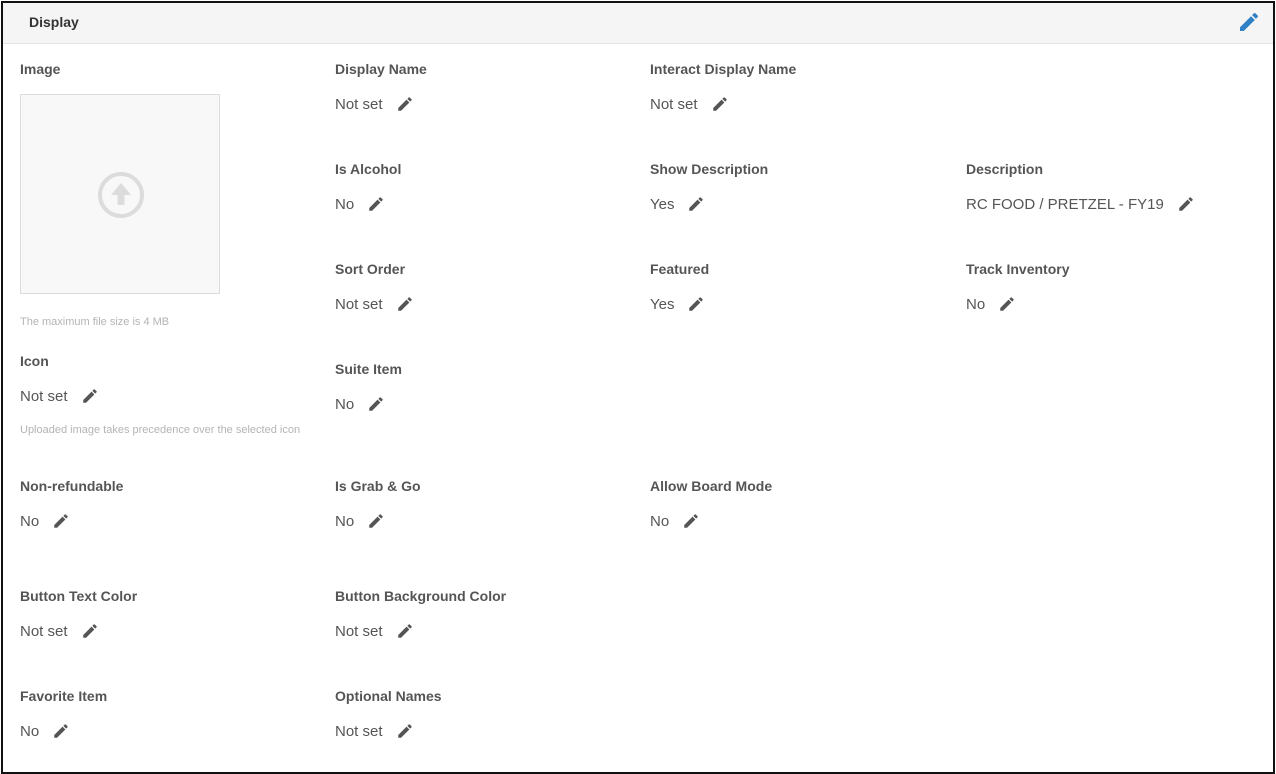 The height and width of the screenshot is (774, 1276). Describe the element at coordinates (696, 204) in the screenshot. I see `edit-show-description-pencil-icon` at that location.